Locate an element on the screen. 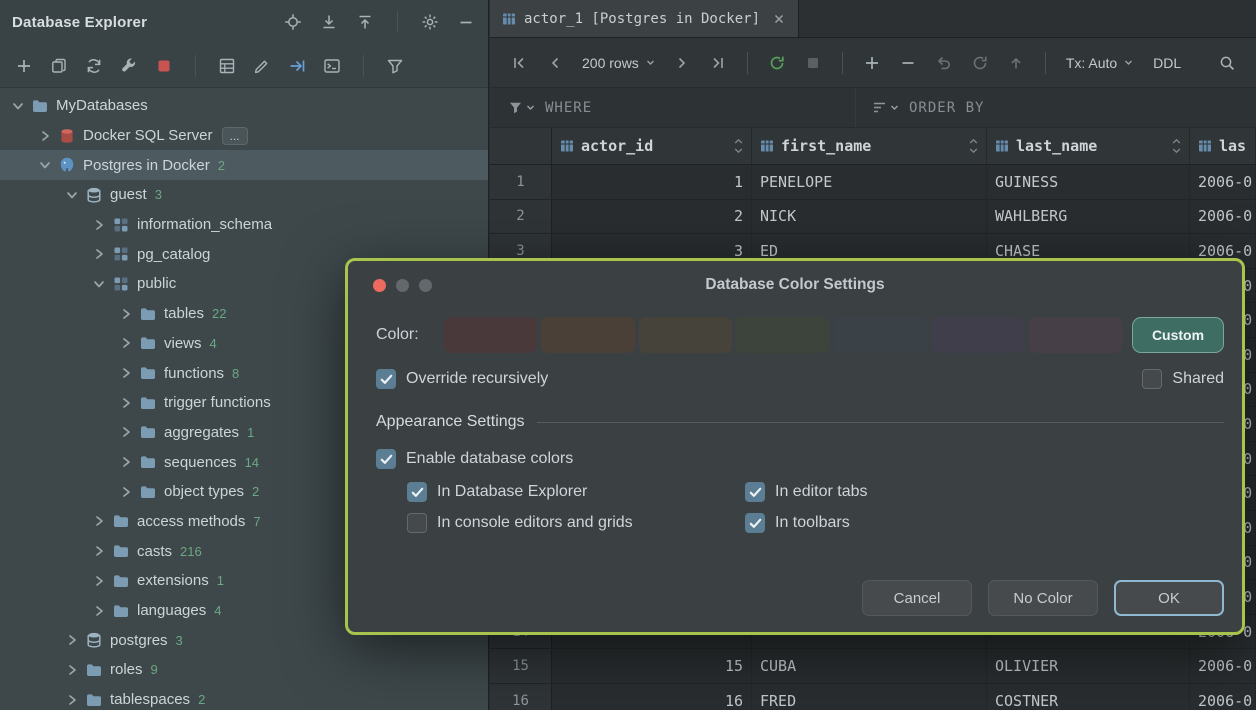 Image resolution: width=1256 pixels, height=710 pixels. tx-mode-selector: Tx: Auto is located at coordinates (1099, 63).